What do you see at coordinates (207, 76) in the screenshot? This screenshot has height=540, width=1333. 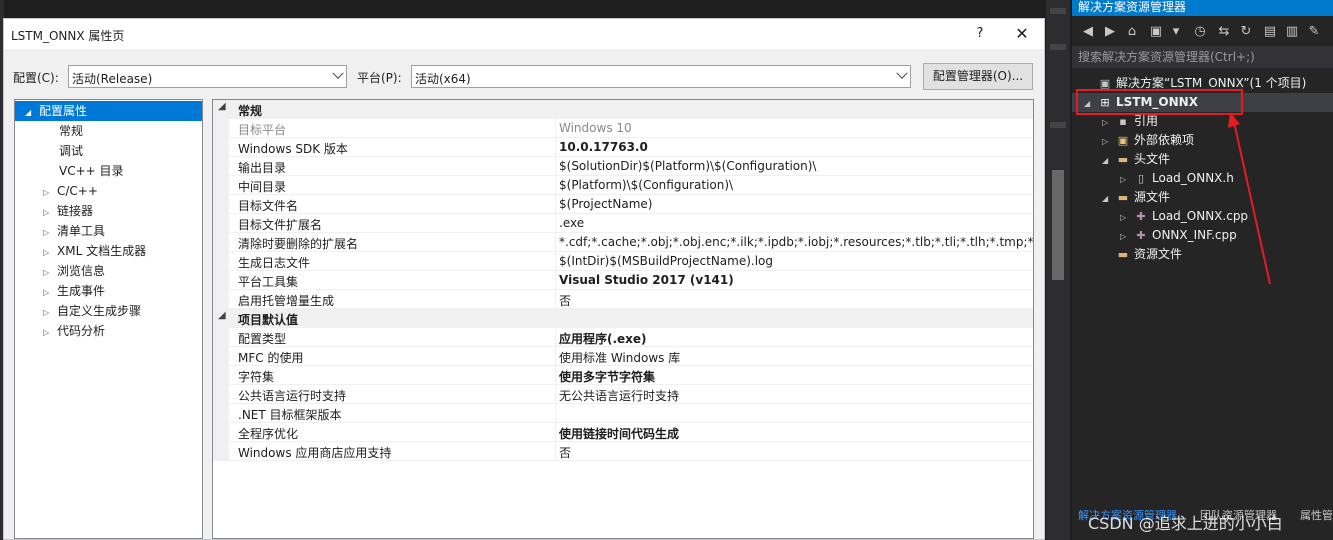 I see `config-combo: 活动(Release)` at bounding box center [207, 76].